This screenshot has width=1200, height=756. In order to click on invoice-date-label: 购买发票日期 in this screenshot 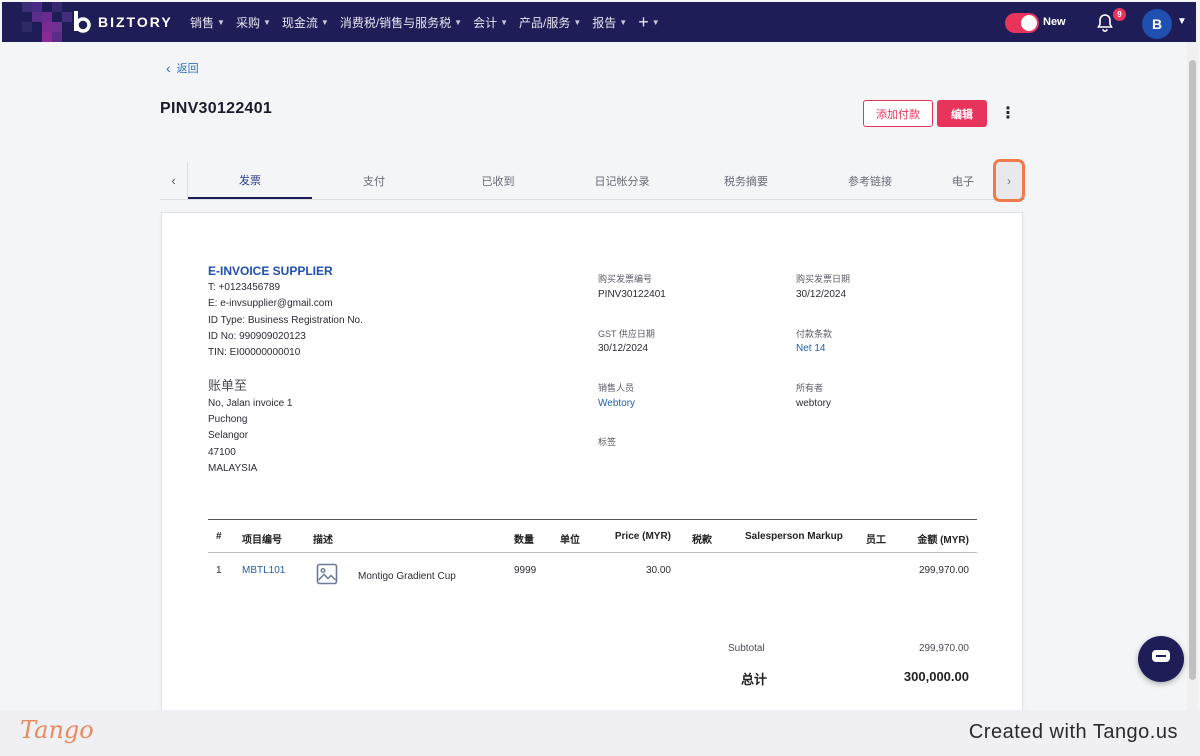, I will do `click(823, 279)`.